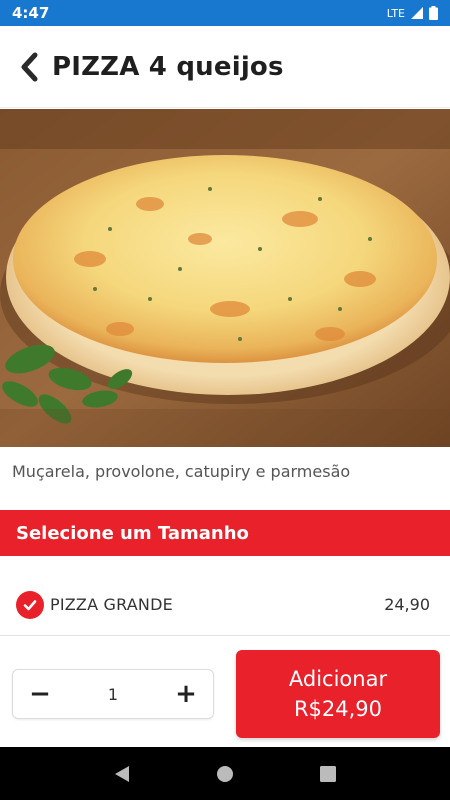  I want to click on triangle-back-icon, so click(121, 773).